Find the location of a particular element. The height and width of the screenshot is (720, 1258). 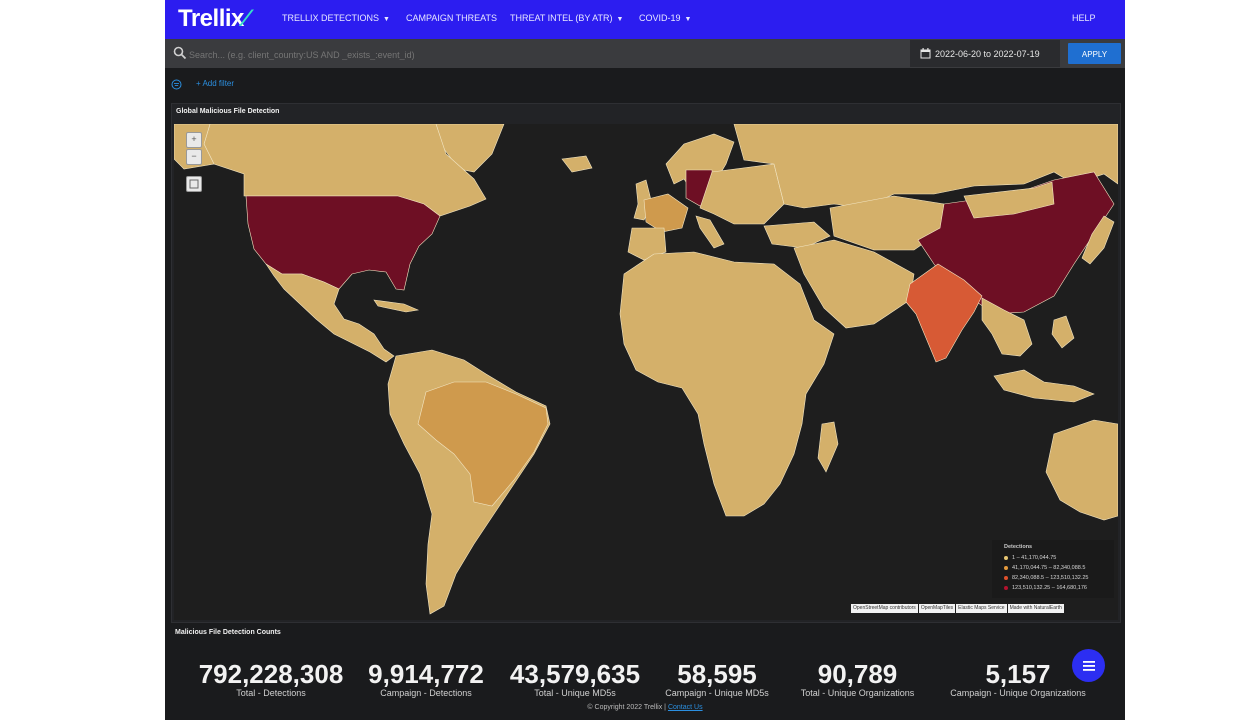

filter-options-icon is located at coordinates (176, 84).